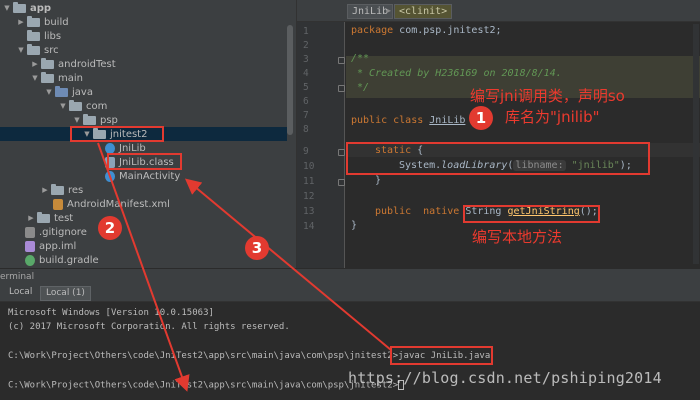  I want to click on tree-item-label: com, so click(97, 106).